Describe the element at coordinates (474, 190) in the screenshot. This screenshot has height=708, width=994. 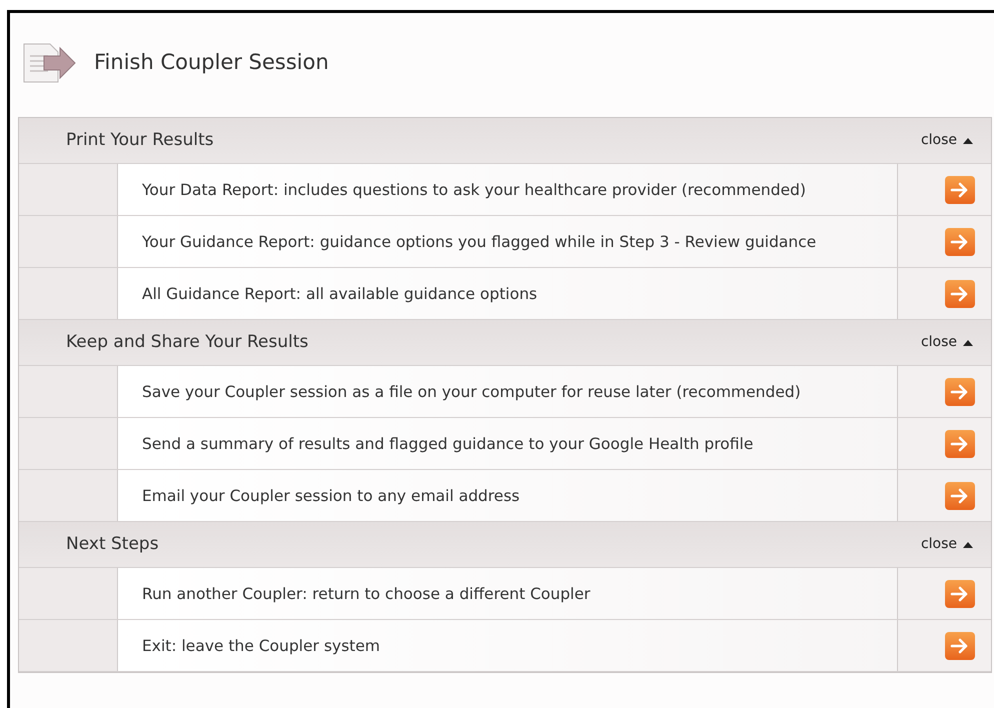
I see `option-label: Your Data Report: includes questions to ask your healthcare provider (recommended)` at that location.